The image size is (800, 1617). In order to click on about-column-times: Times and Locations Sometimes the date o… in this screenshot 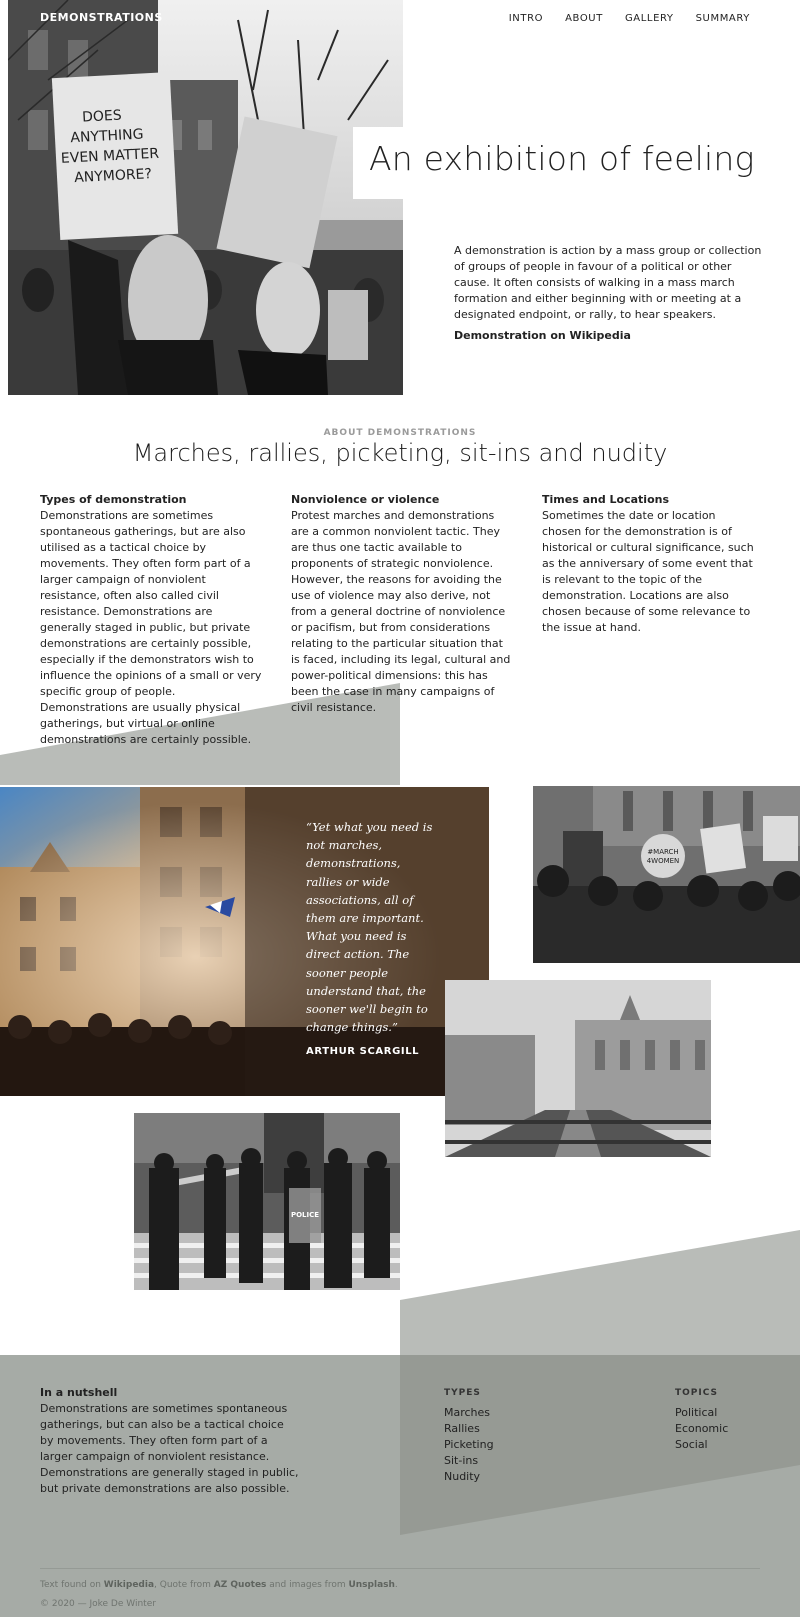, I will do `click(649, 564)`.